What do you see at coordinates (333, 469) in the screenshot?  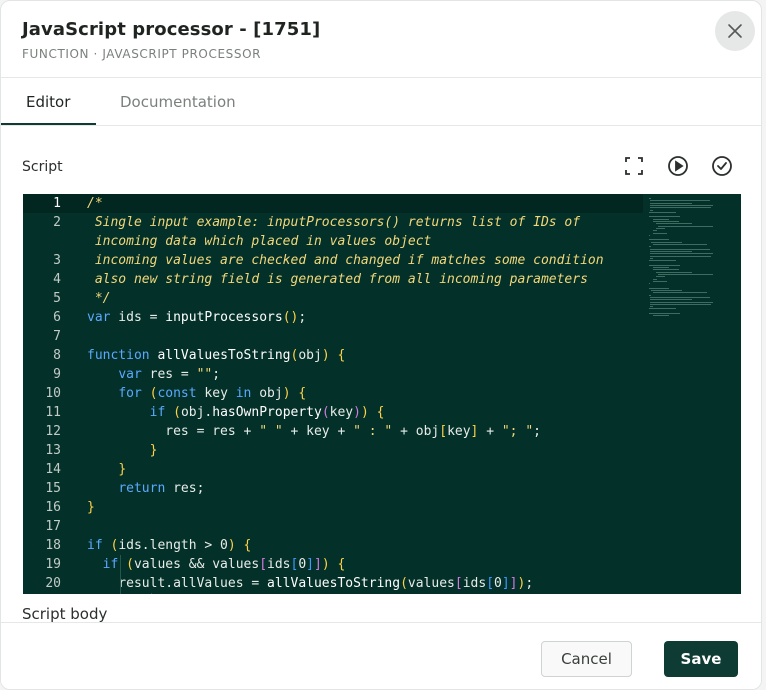 I see `code-line: 14 }` at bounding box center [333, 469].